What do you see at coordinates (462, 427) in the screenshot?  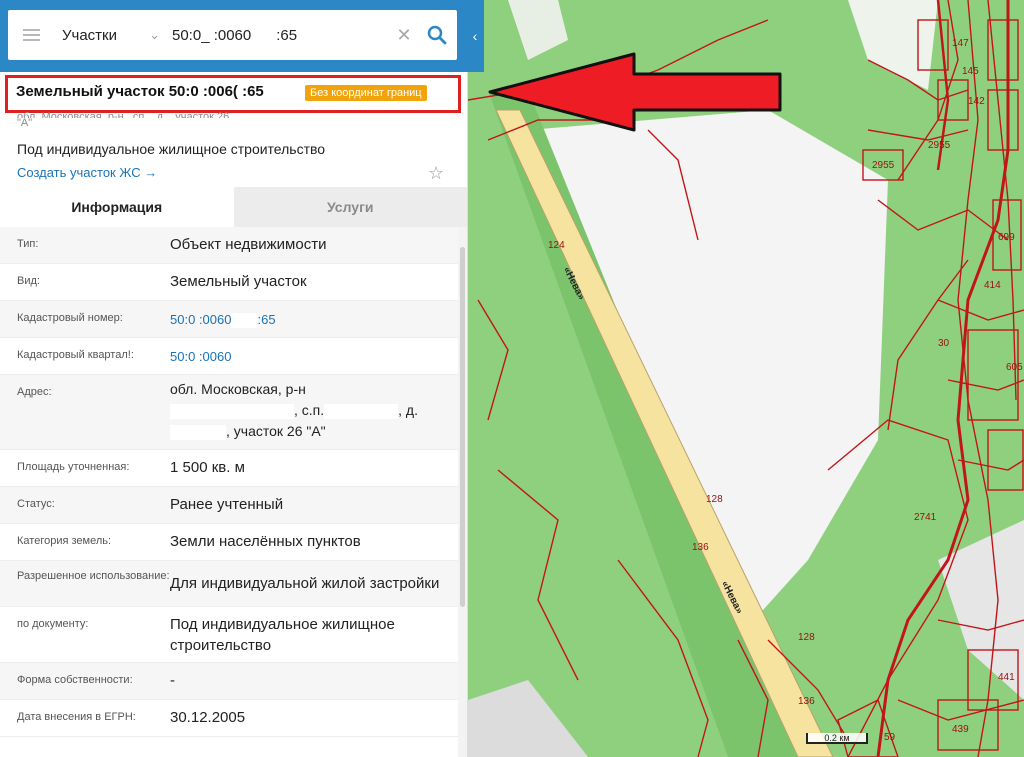 I see `scrollbar-thumb` at bounding box center [462, 427].